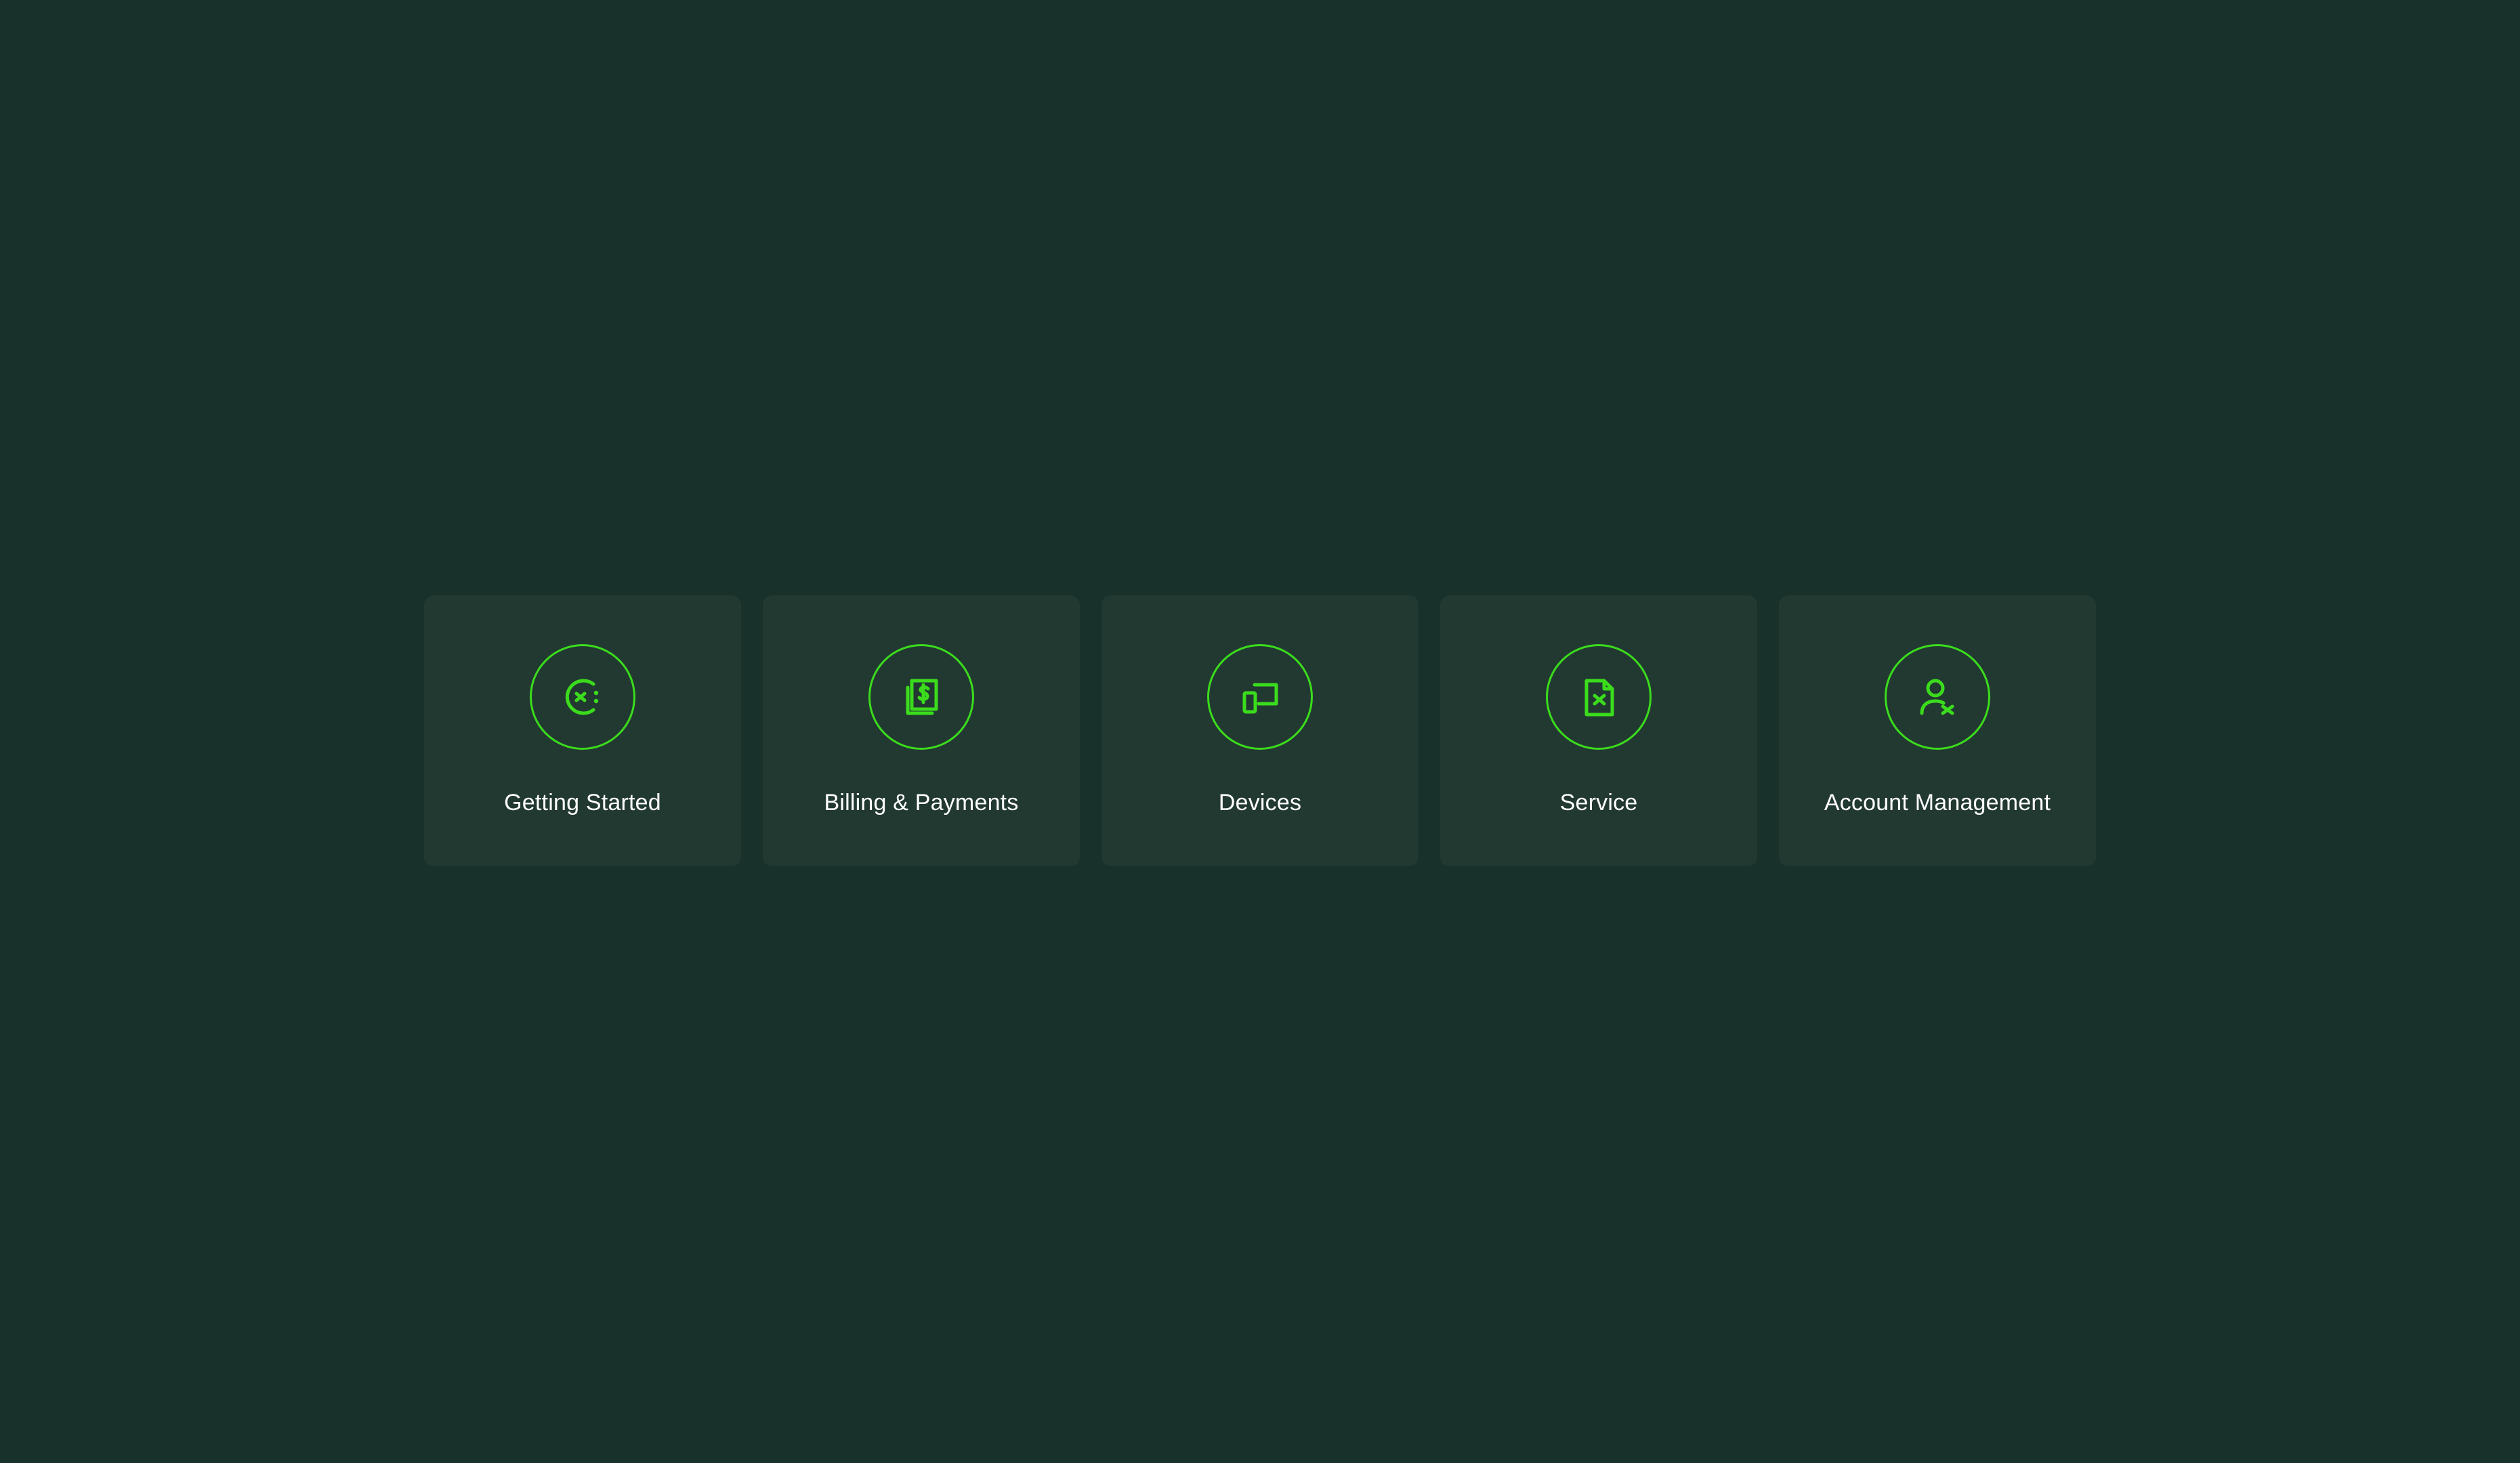 The image size is (2520, 1463). Describe the element at coordinates (582, 802) in the screenshot. I see `tile-label: Getting Started` at that location.